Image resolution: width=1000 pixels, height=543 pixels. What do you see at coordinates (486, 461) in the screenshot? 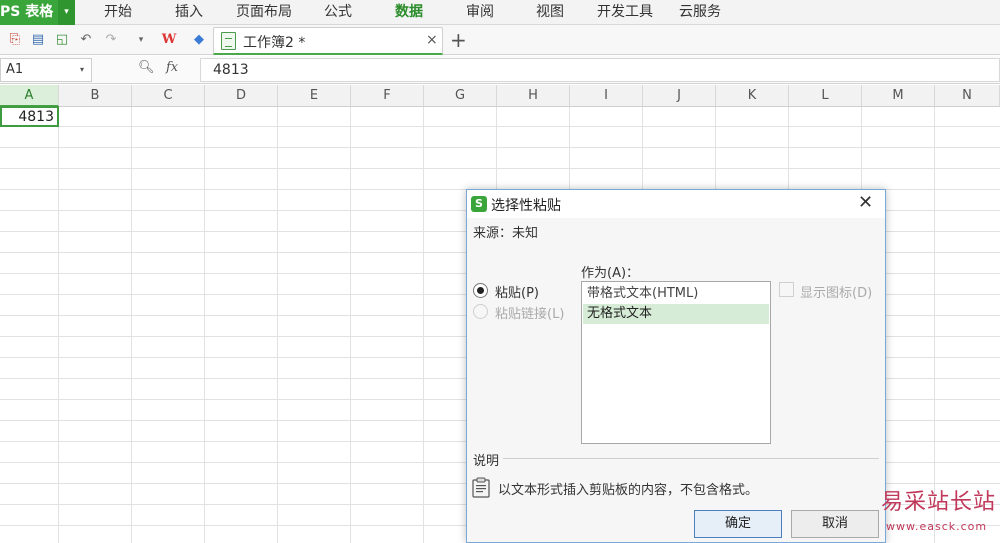
I see `description-heading: 说明` at bounding box center [486, 461].